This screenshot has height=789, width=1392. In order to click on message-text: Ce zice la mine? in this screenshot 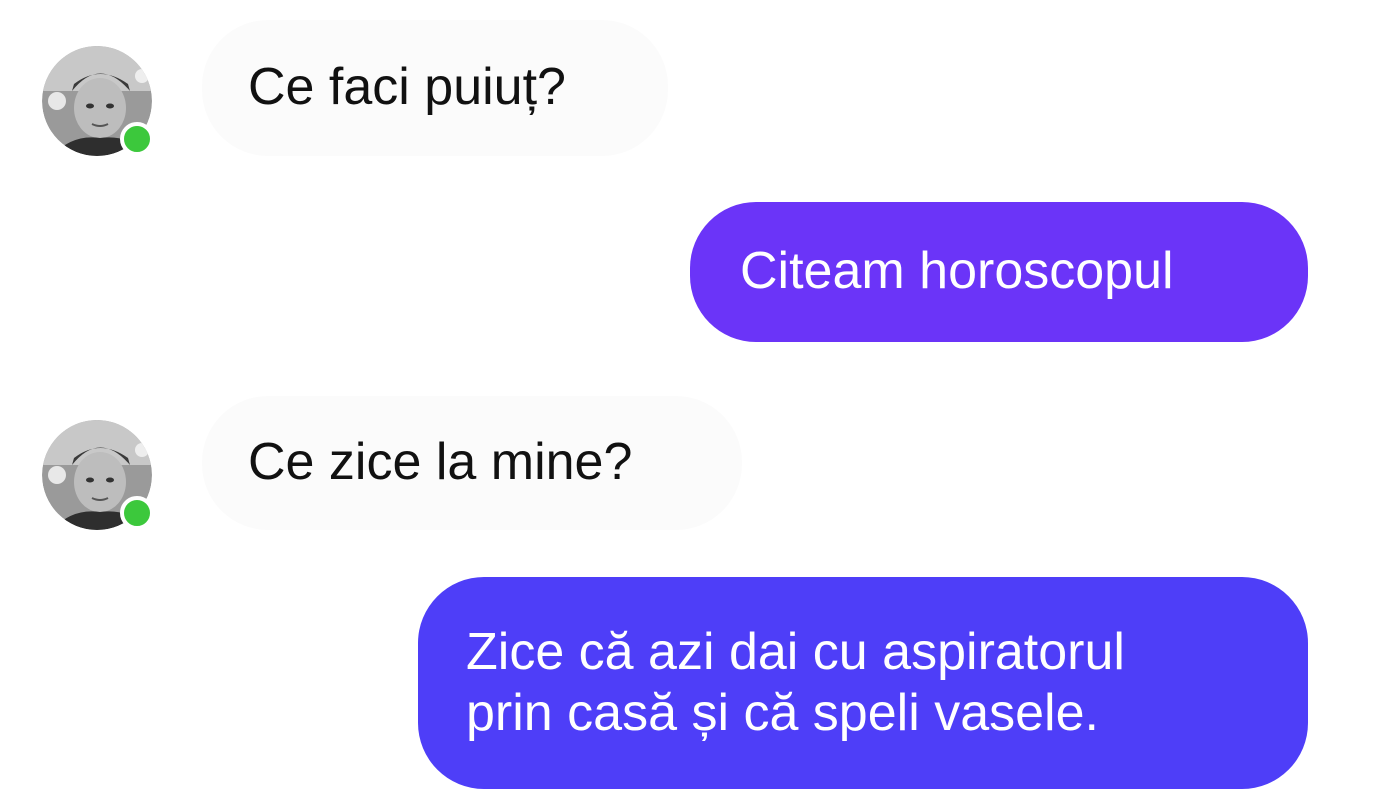, I will do `click(440, 462)`.